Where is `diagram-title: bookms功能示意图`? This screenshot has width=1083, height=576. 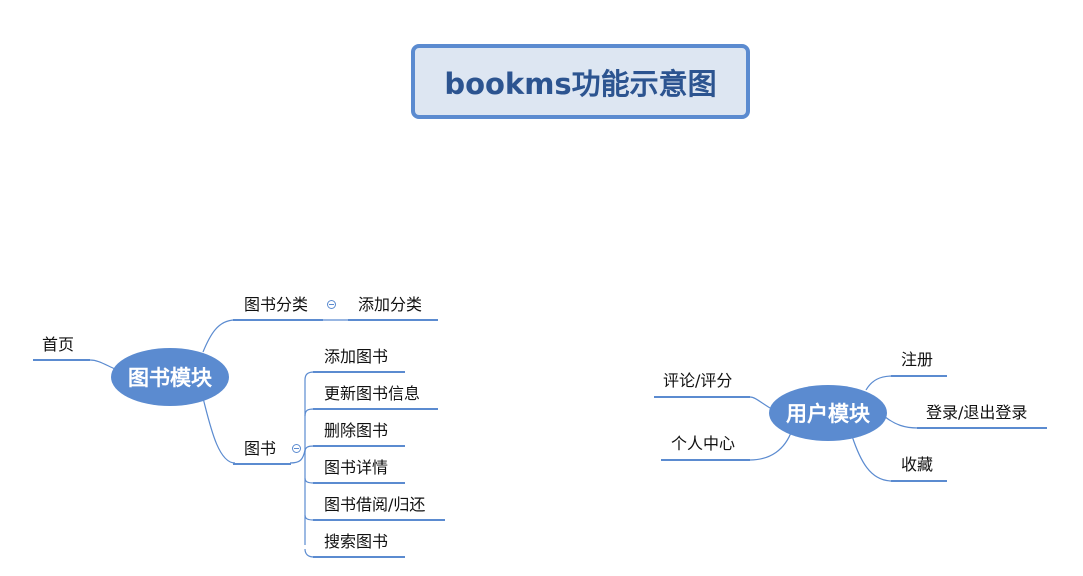
diagram-title: bookms功能示意图 is located at coordinates (580, 83).